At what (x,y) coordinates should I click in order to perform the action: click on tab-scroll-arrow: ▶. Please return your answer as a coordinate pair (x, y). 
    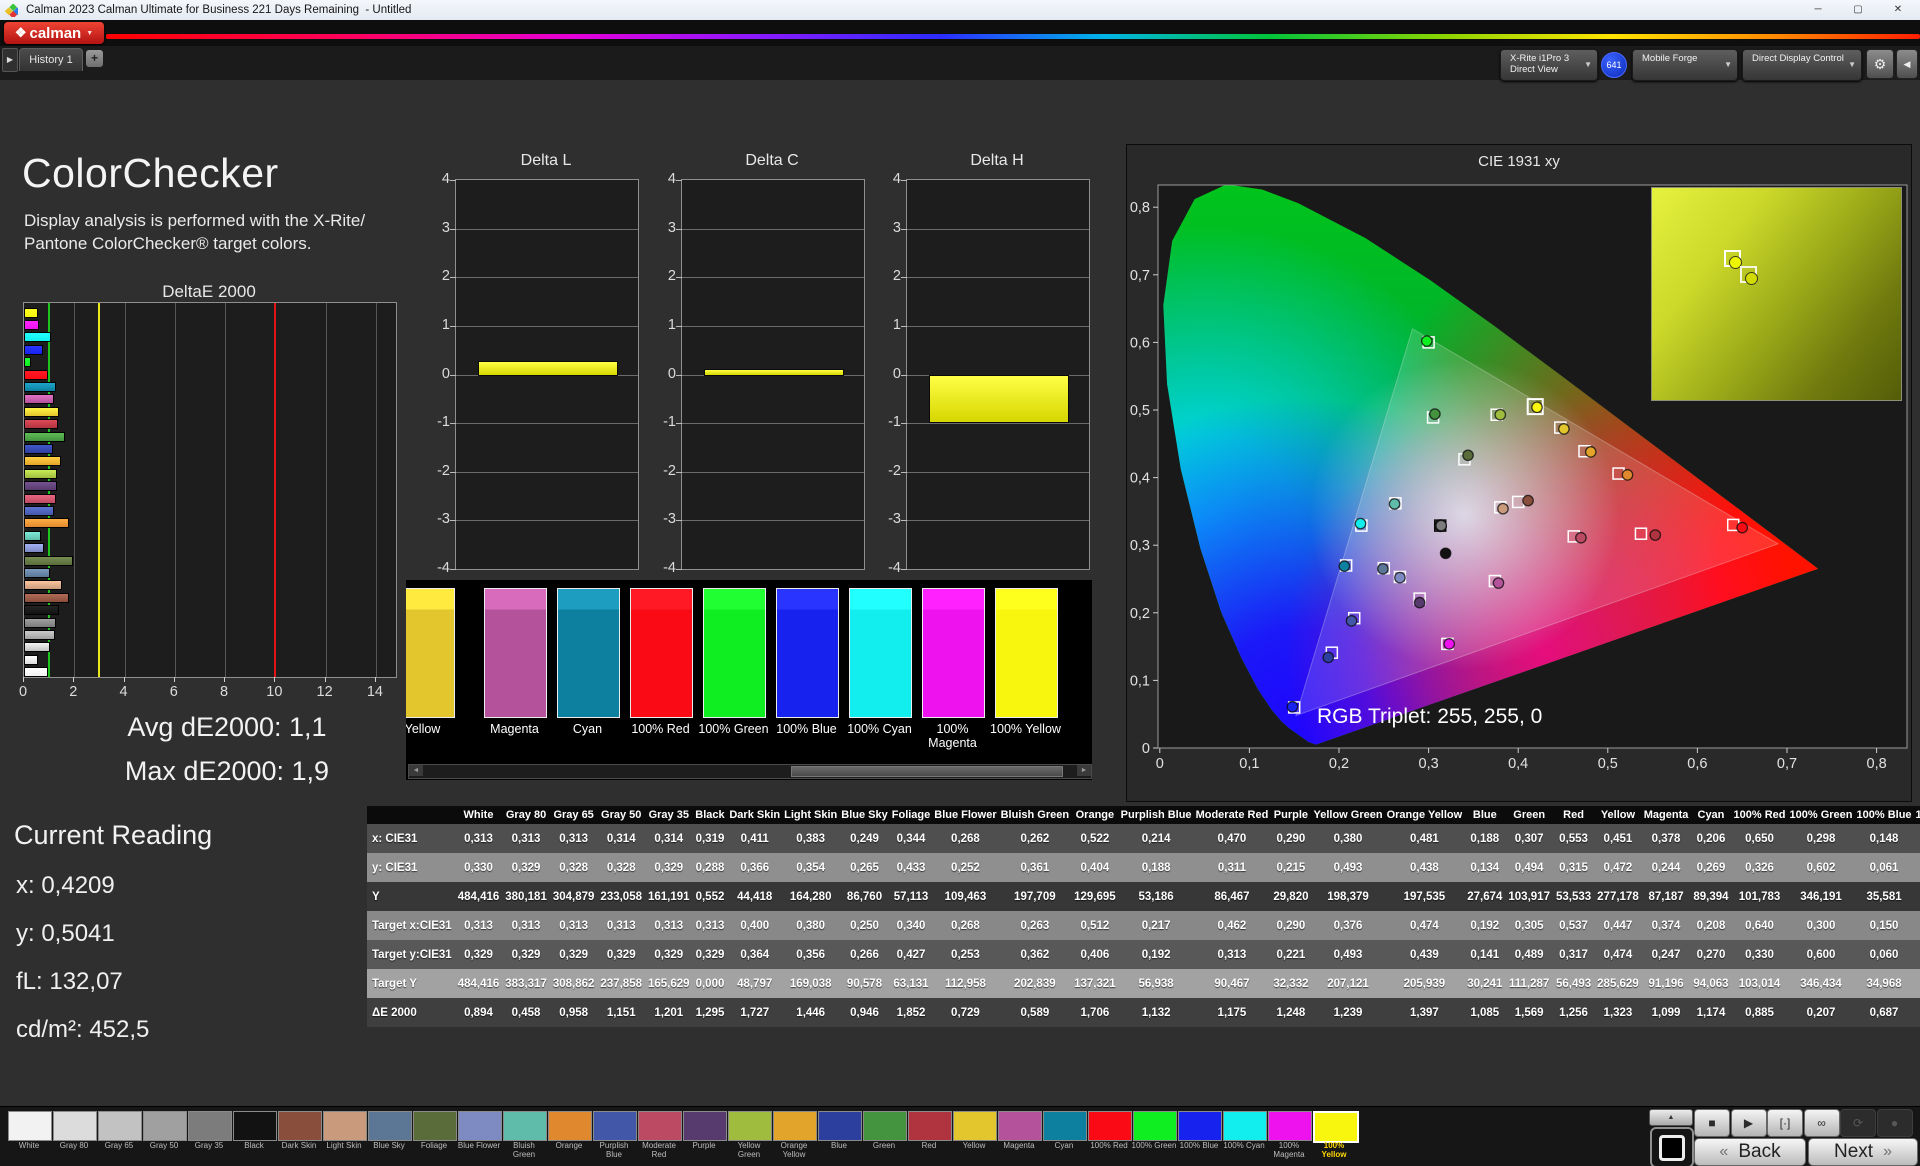
    Looking at the image, I should click on (10, 60).